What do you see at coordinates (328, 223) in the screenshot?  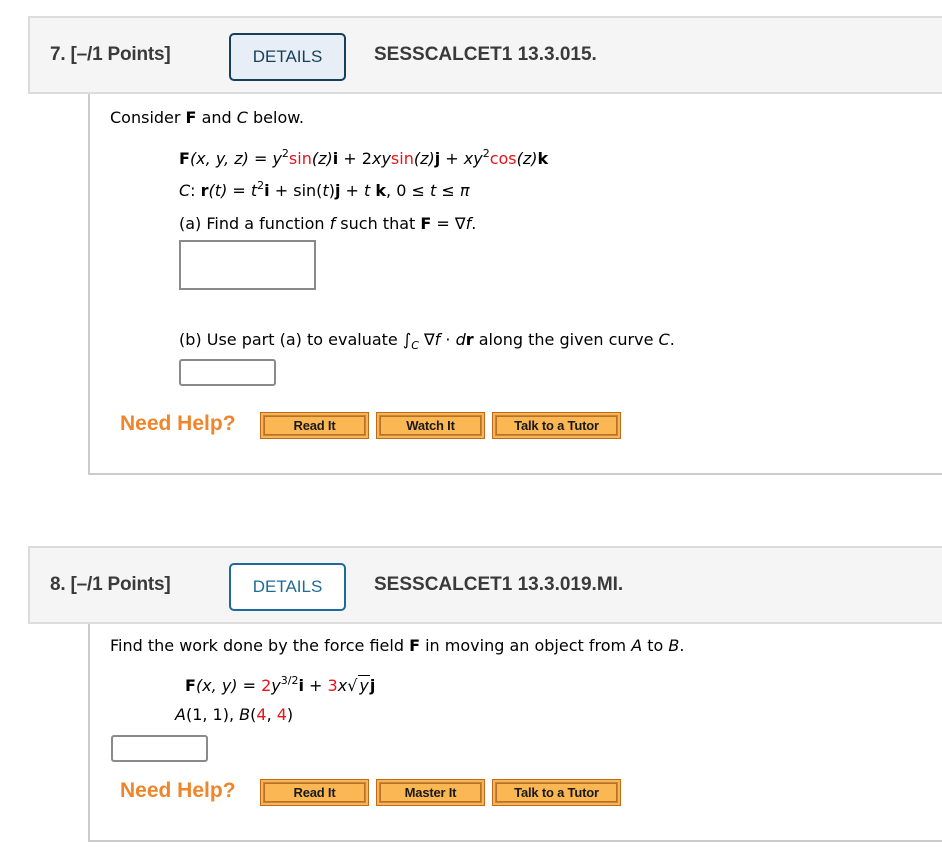 I see `part-a-prompt: (a) Find a function f such that F = ∇f.` at bounding box center [328, 223].